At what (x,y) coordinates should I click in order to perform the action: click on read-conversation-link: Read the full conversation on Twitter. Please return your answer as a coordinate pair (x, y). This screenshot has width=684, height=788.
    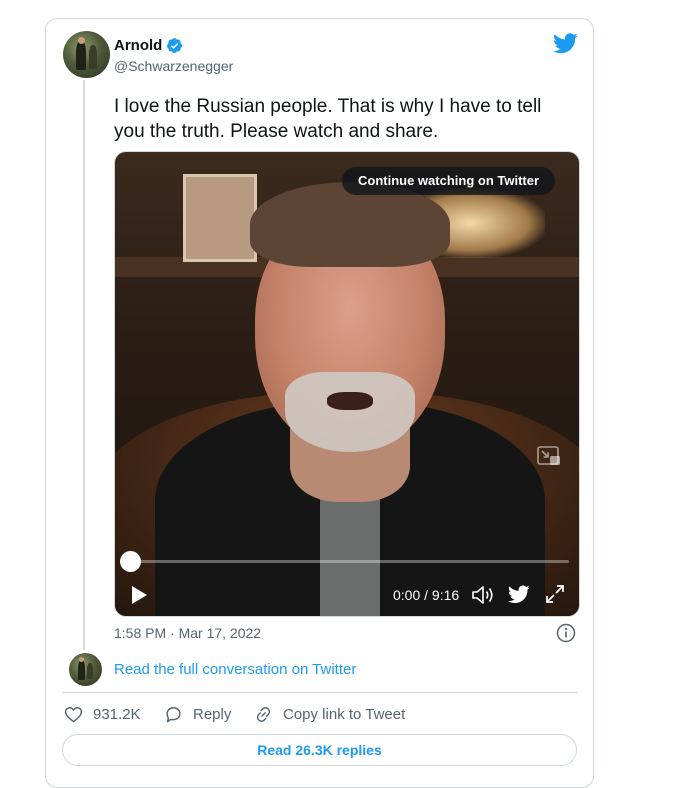
    Looking at the image, I should click on (235, 669).